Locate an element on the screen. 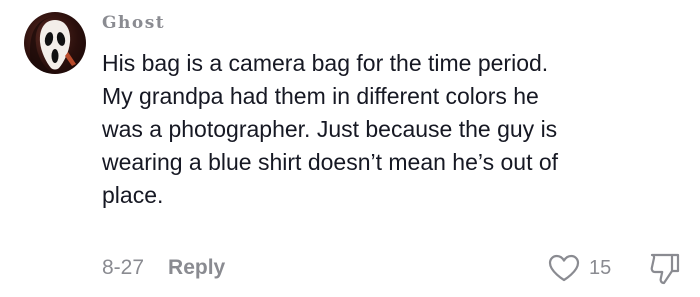 The width and height of the screenshot is (700, 297). comment-date: 8-27 is located at coordinates (123, 267).